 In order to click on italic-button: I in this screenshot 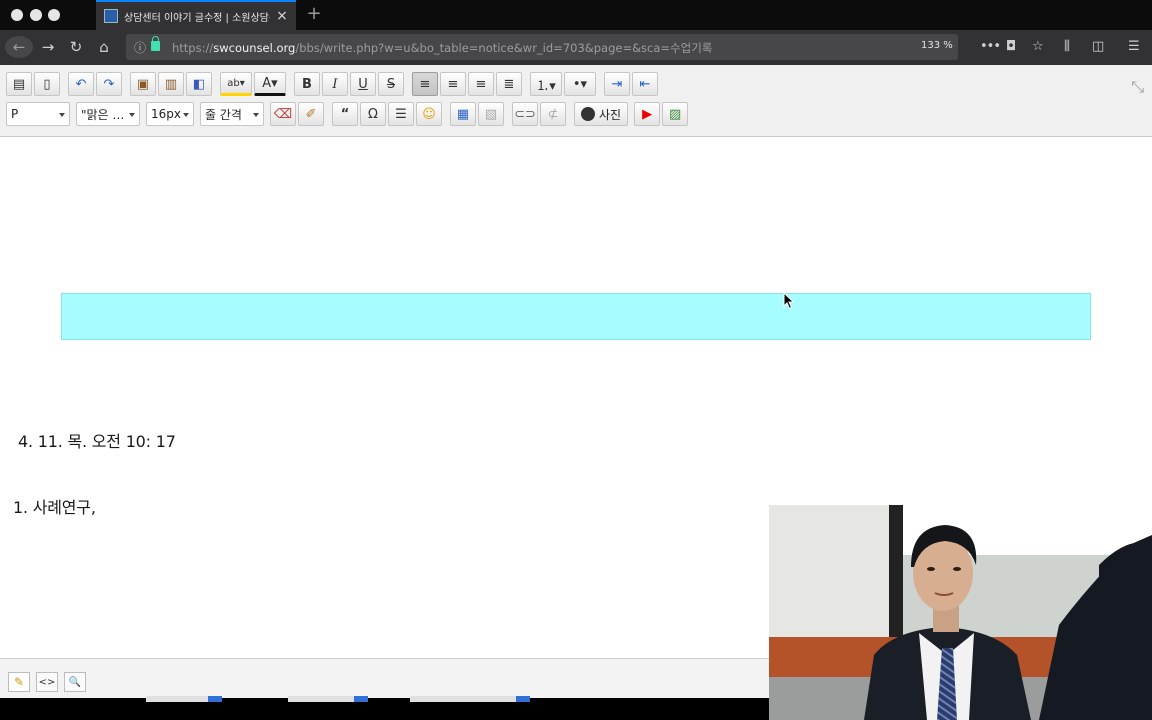, I will do `click(335, 84)`.